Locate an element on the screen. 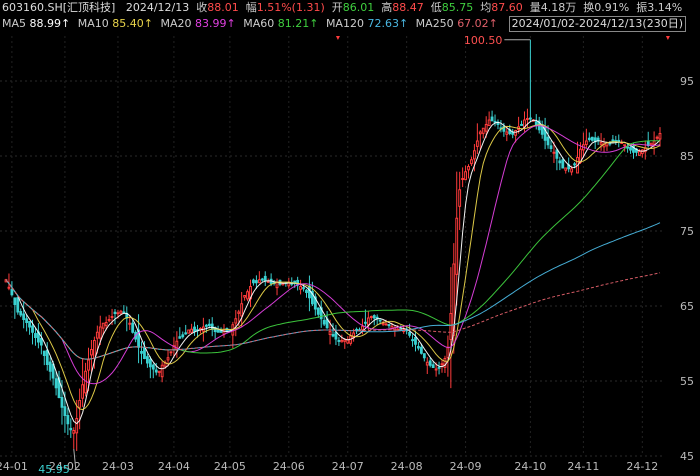  x-tick-label: 24-12 is located at coordinates (642, 466).